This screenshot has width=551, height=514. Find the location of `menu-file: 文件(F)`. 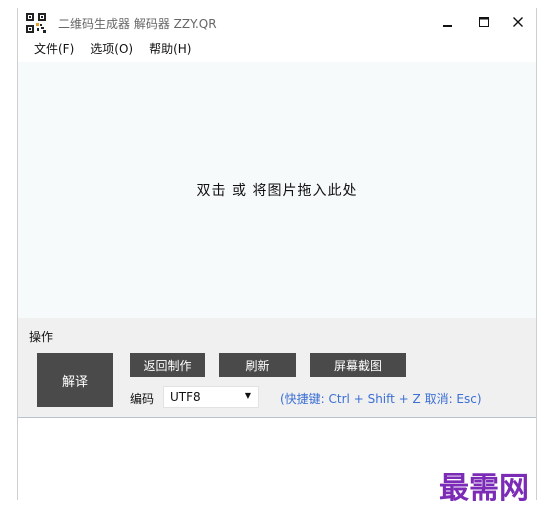

menu-file: 文件(F) is located at coordinates (54, 49).